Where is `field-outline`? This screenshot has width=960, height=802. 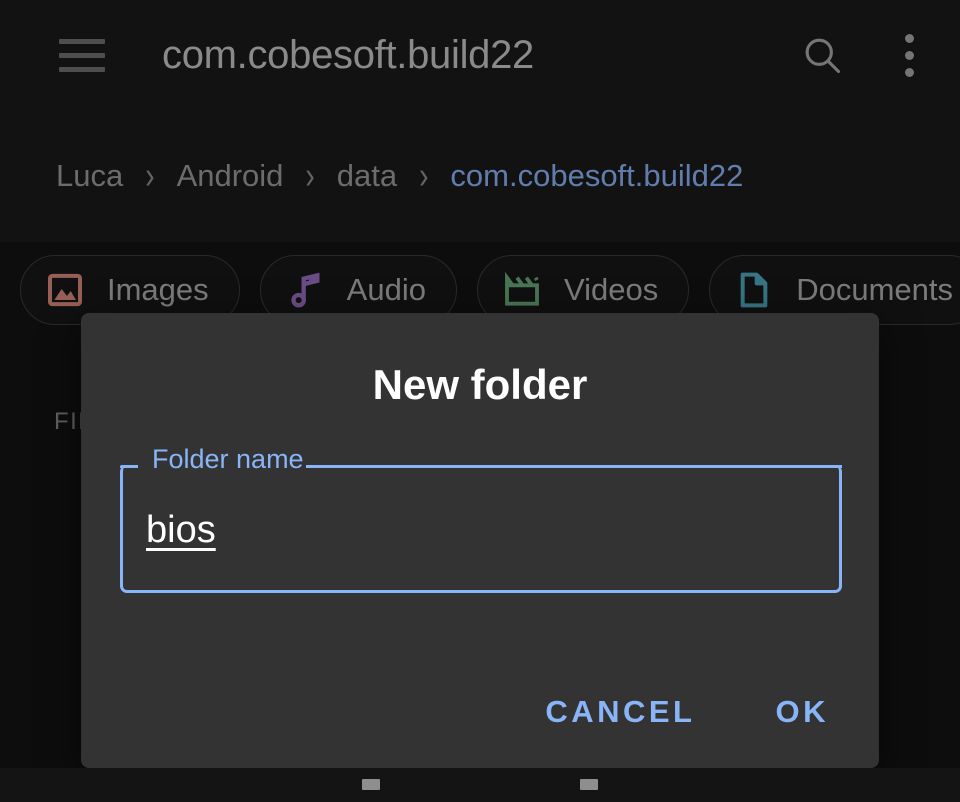
field-outline is located at coordinates (481, 529).